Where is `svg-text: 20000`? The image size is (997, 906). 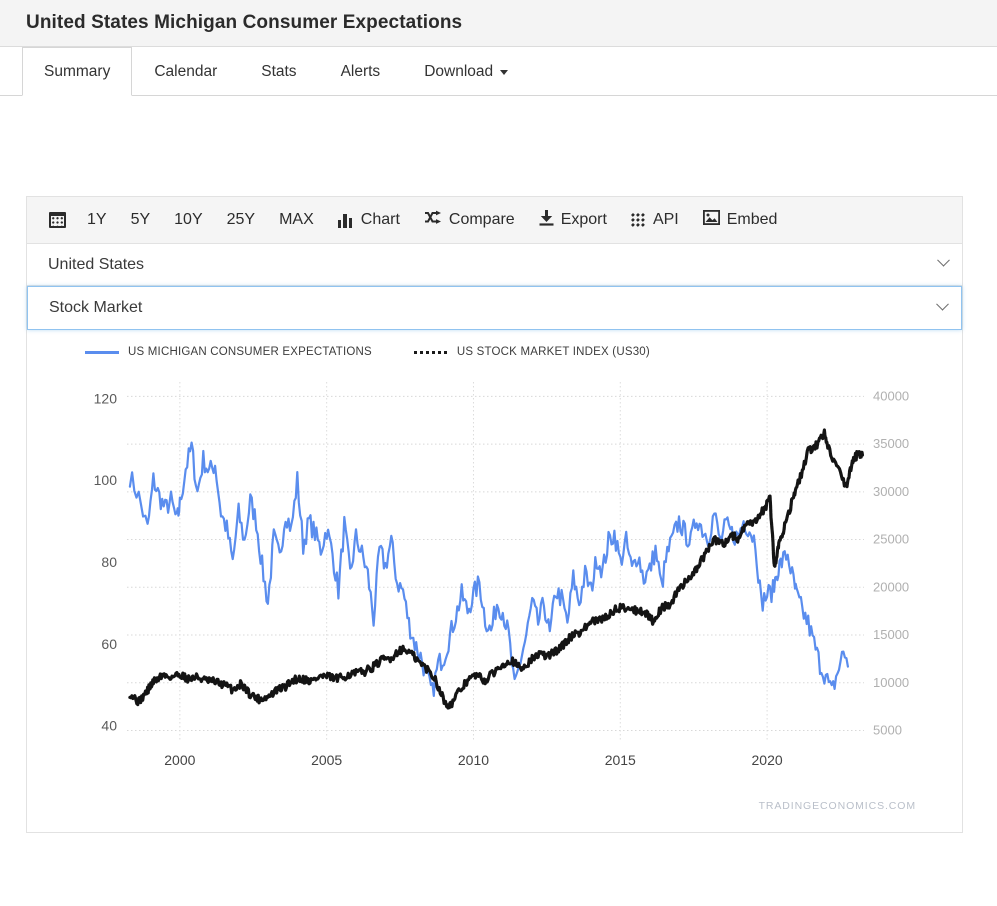 svg-text: 20000 is located at coordinates (891, 586).